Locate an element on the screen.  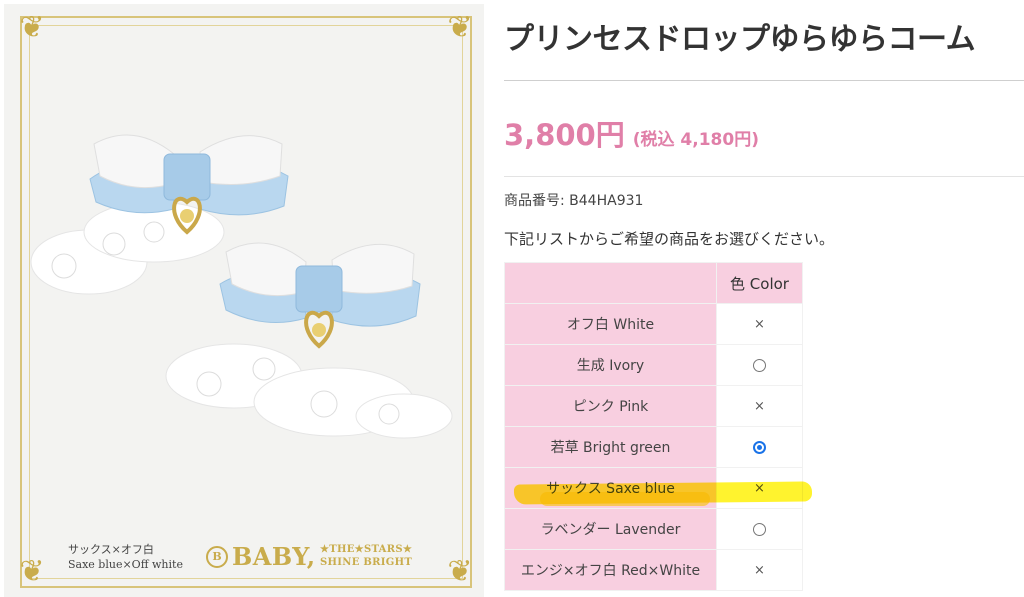
table-row: エンジ×オフ白 Red×White × is located at coordinates (653, 570).